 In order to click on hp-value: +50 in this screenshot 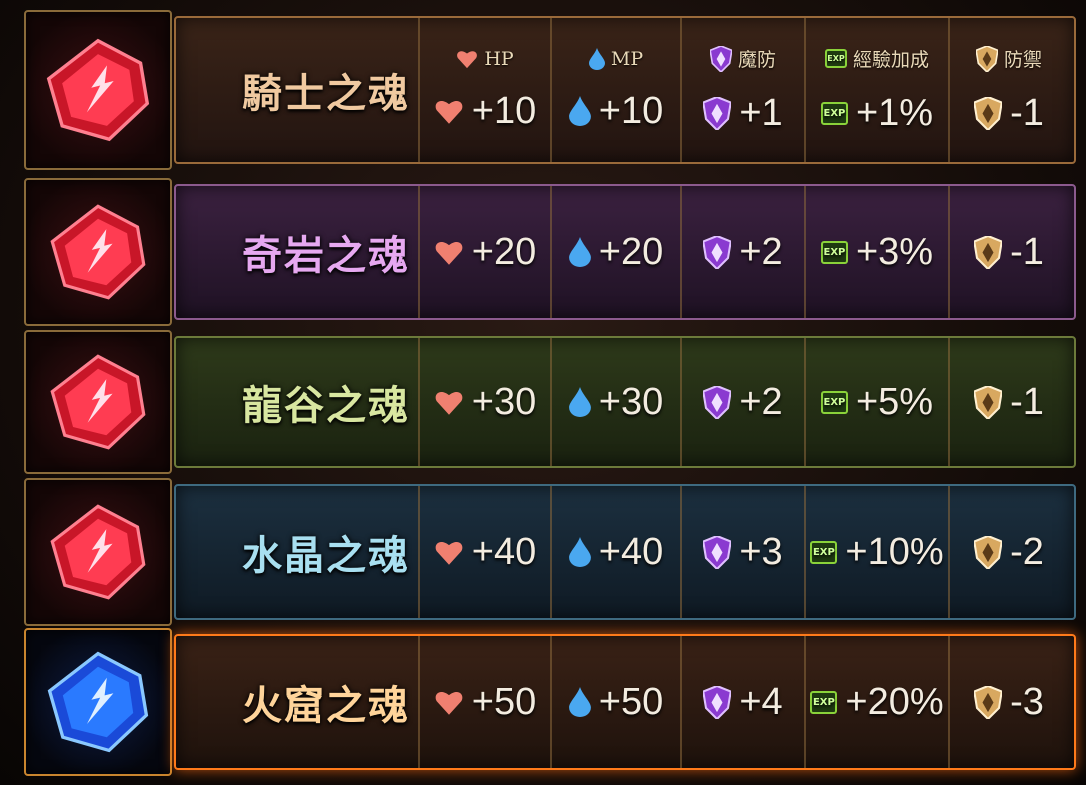, I will do `click(504, 701)`.